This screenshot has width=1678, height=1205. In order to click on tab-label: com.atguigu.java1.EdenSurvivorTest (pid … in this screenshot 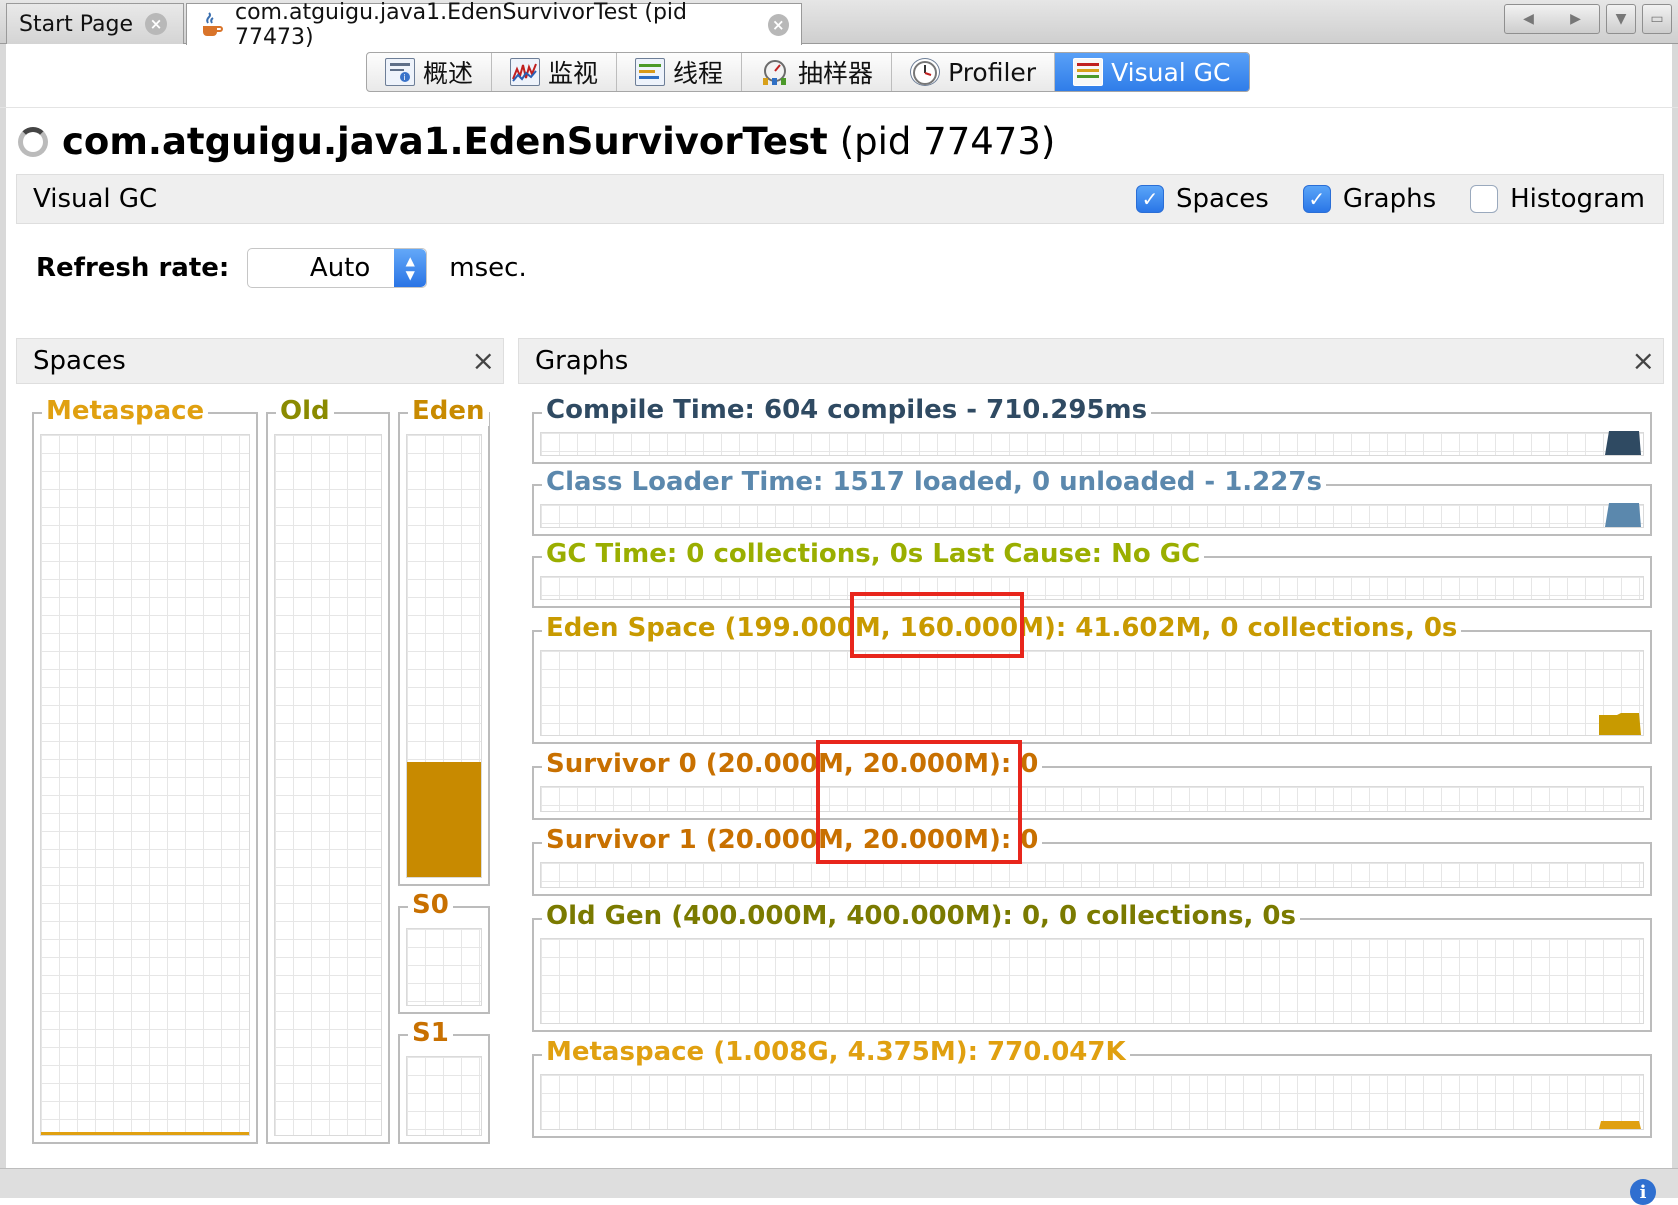, I will do `click(461, 25)`.